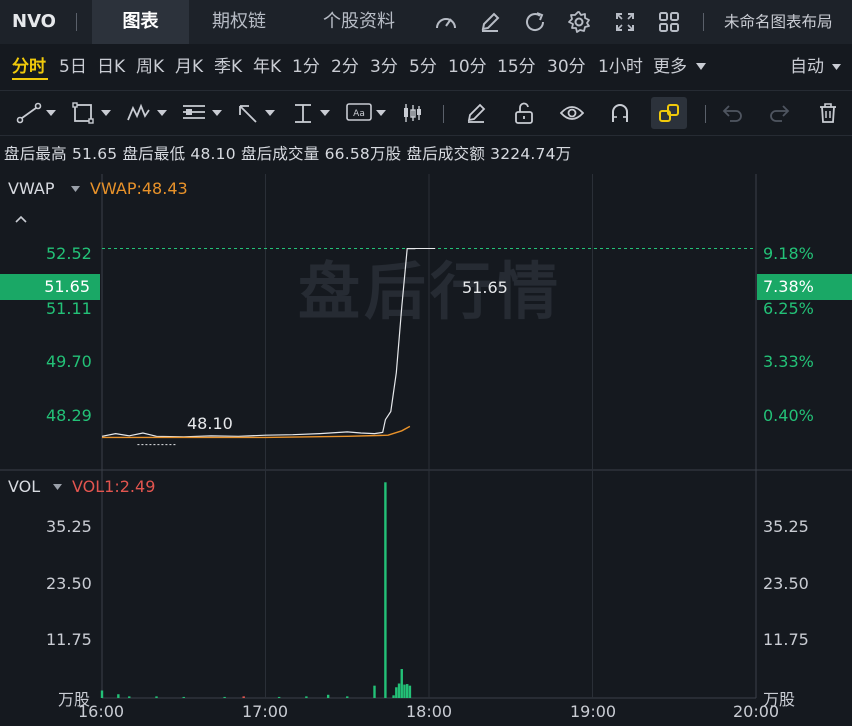 The width and height of the screenshot is (852, 726). Describe the element at coordinates (788, 253) in the screenshot. I see `pct-tick: 9.18%` at that location.